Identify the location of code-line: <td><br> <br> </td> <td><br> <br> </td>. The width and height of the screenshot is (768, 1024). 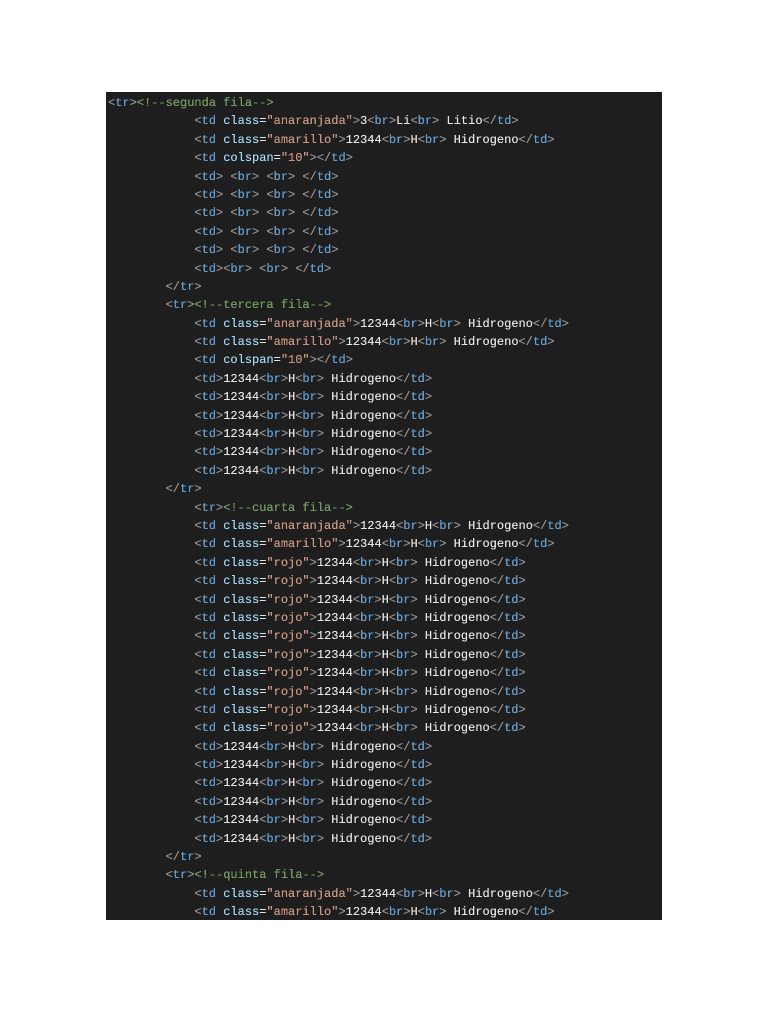
(384, 269).